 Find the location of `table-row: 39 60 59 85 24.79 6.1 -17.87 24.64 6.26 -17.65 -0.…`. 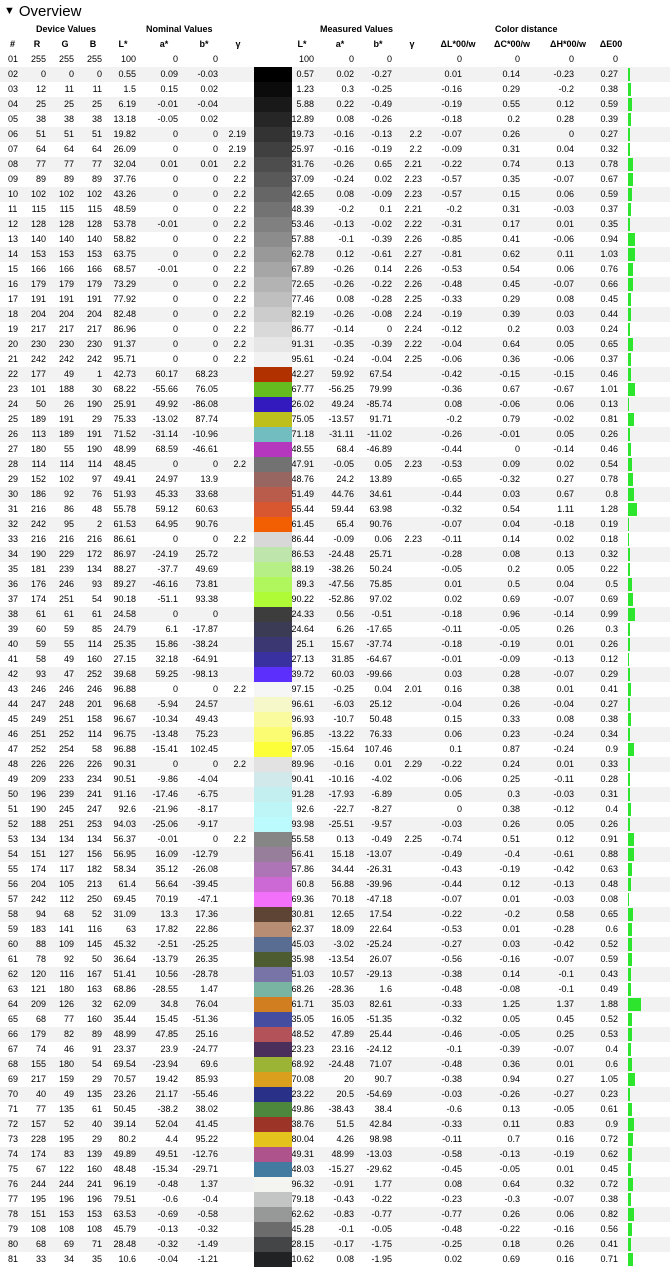

table-row: 39 60 59 85 24.79 6.1 -17.87 24.64 6.26 -17.65 -0.… is located at coordinates (335, 629).